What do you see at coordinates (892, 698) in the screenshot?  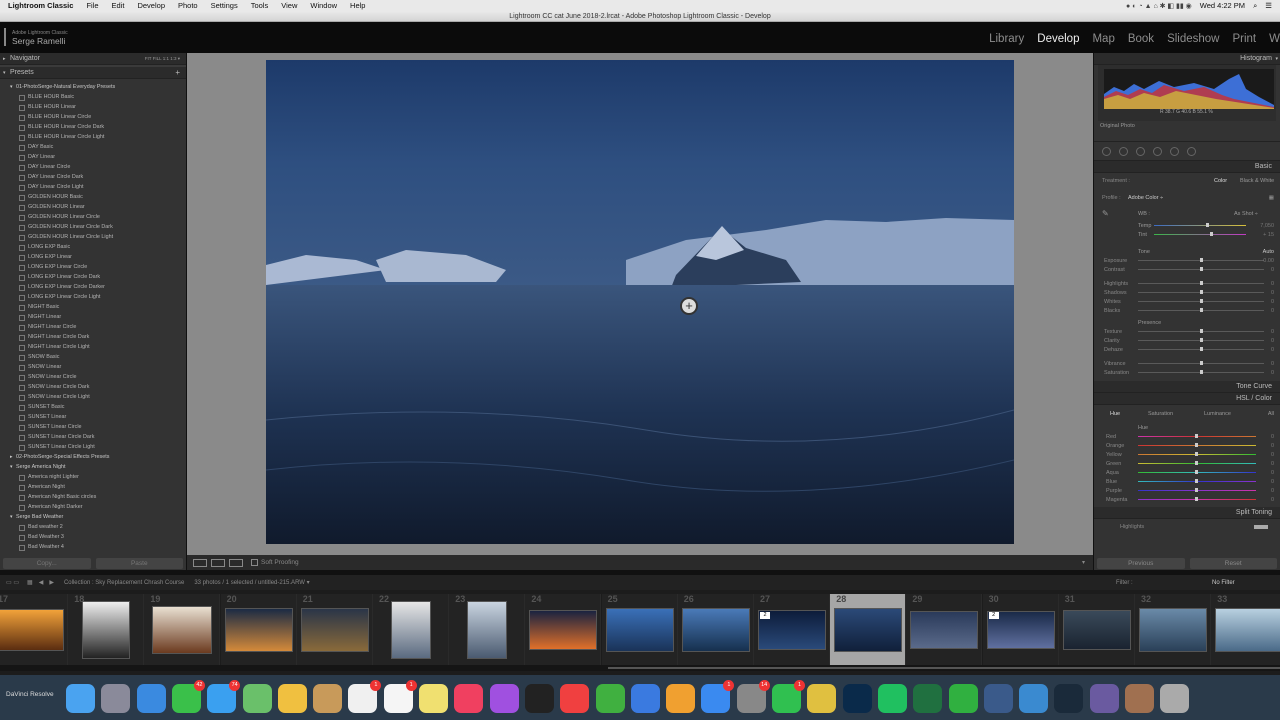 I see `spotify-icon` at bounding box center [892, 698].